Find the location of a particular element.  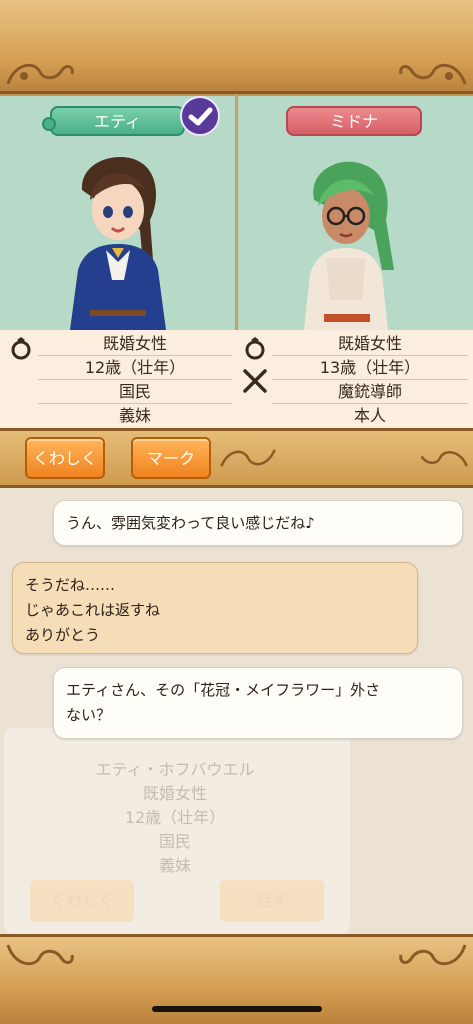

details-button: くわしく is located at coordinates (65, 458).